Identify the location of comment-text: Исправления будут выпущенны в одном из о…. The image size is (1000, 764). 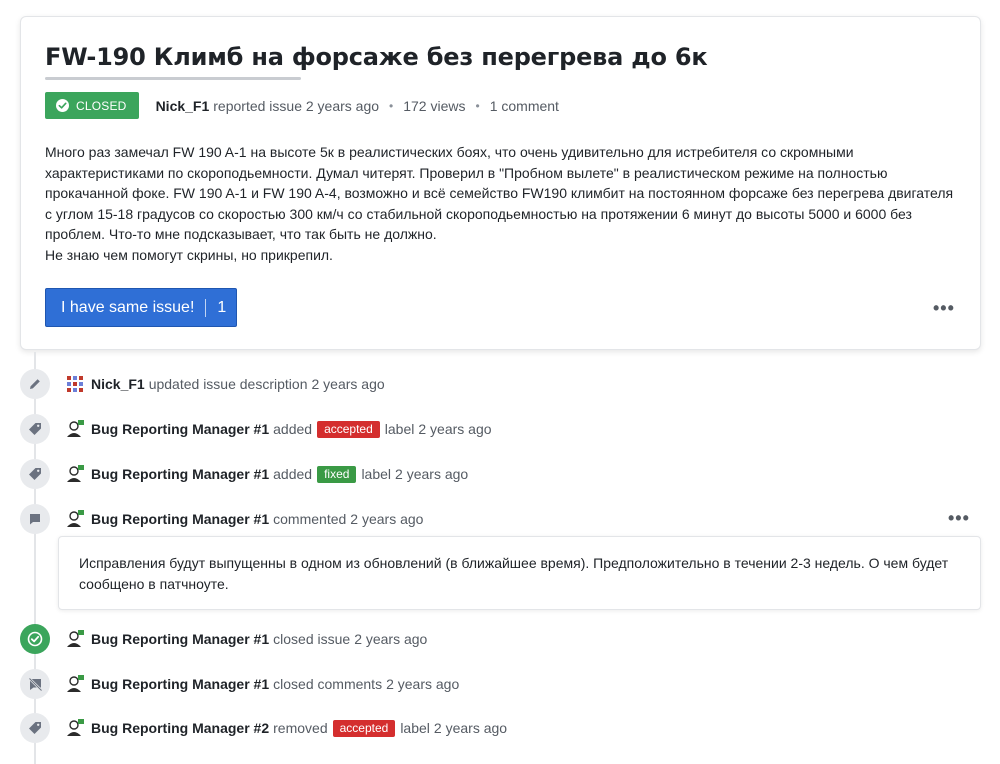
(514, 573).